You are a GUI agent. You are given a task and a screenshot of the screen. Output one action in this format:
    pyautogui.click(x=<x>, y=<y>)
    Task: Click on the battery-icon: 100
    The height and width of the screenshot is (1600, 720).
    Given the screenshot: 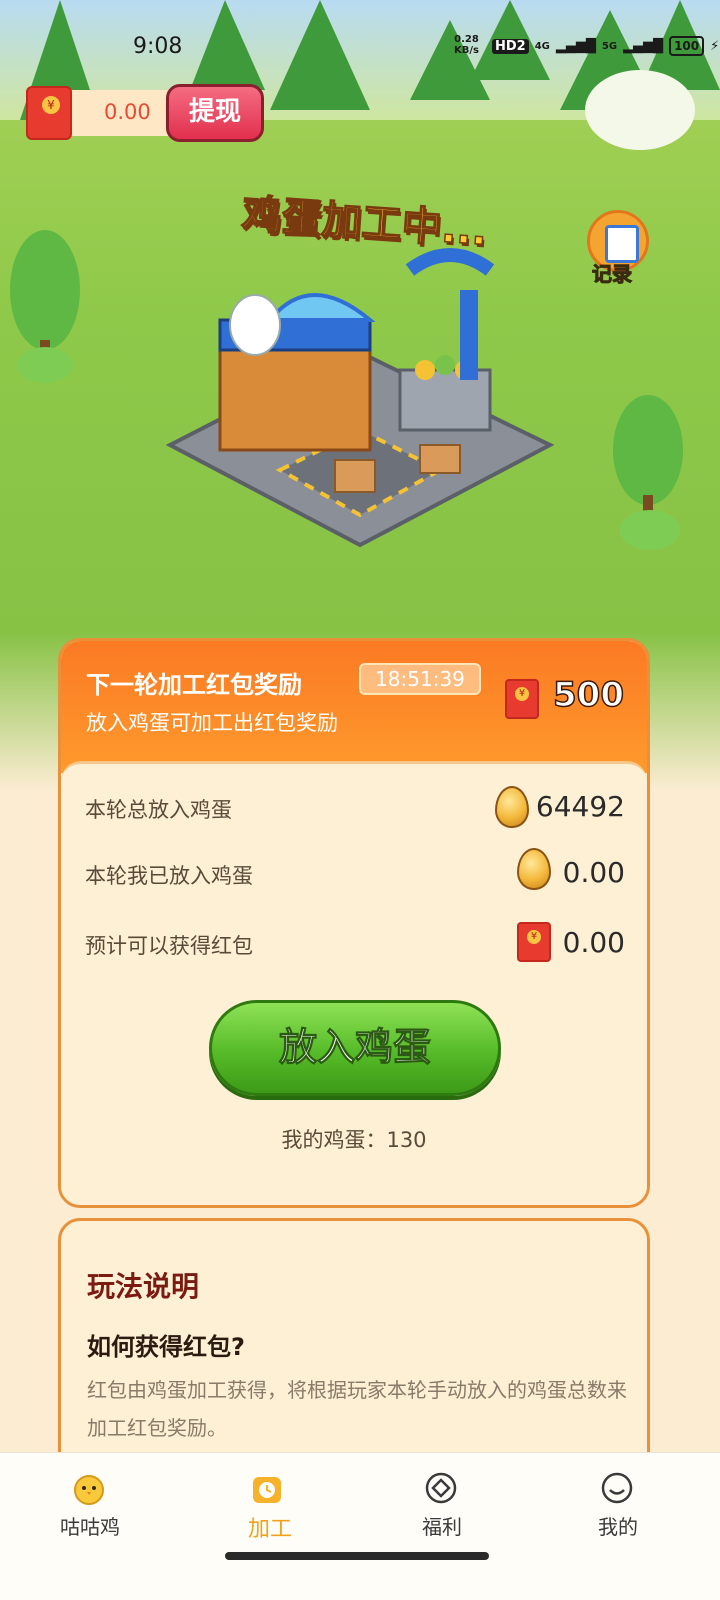 What is the action you would take?
    pyautogui.click(x=687, y=46)
    